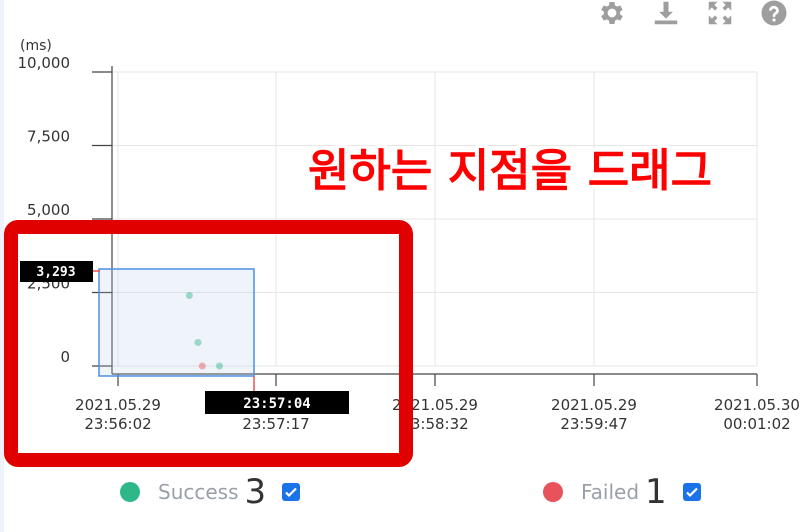 The height and width of the screenshot is (532, 809). Describe the element at coordinates (610, 492) in the screenshot. I see `legend-label-failed: Failed` at that location.